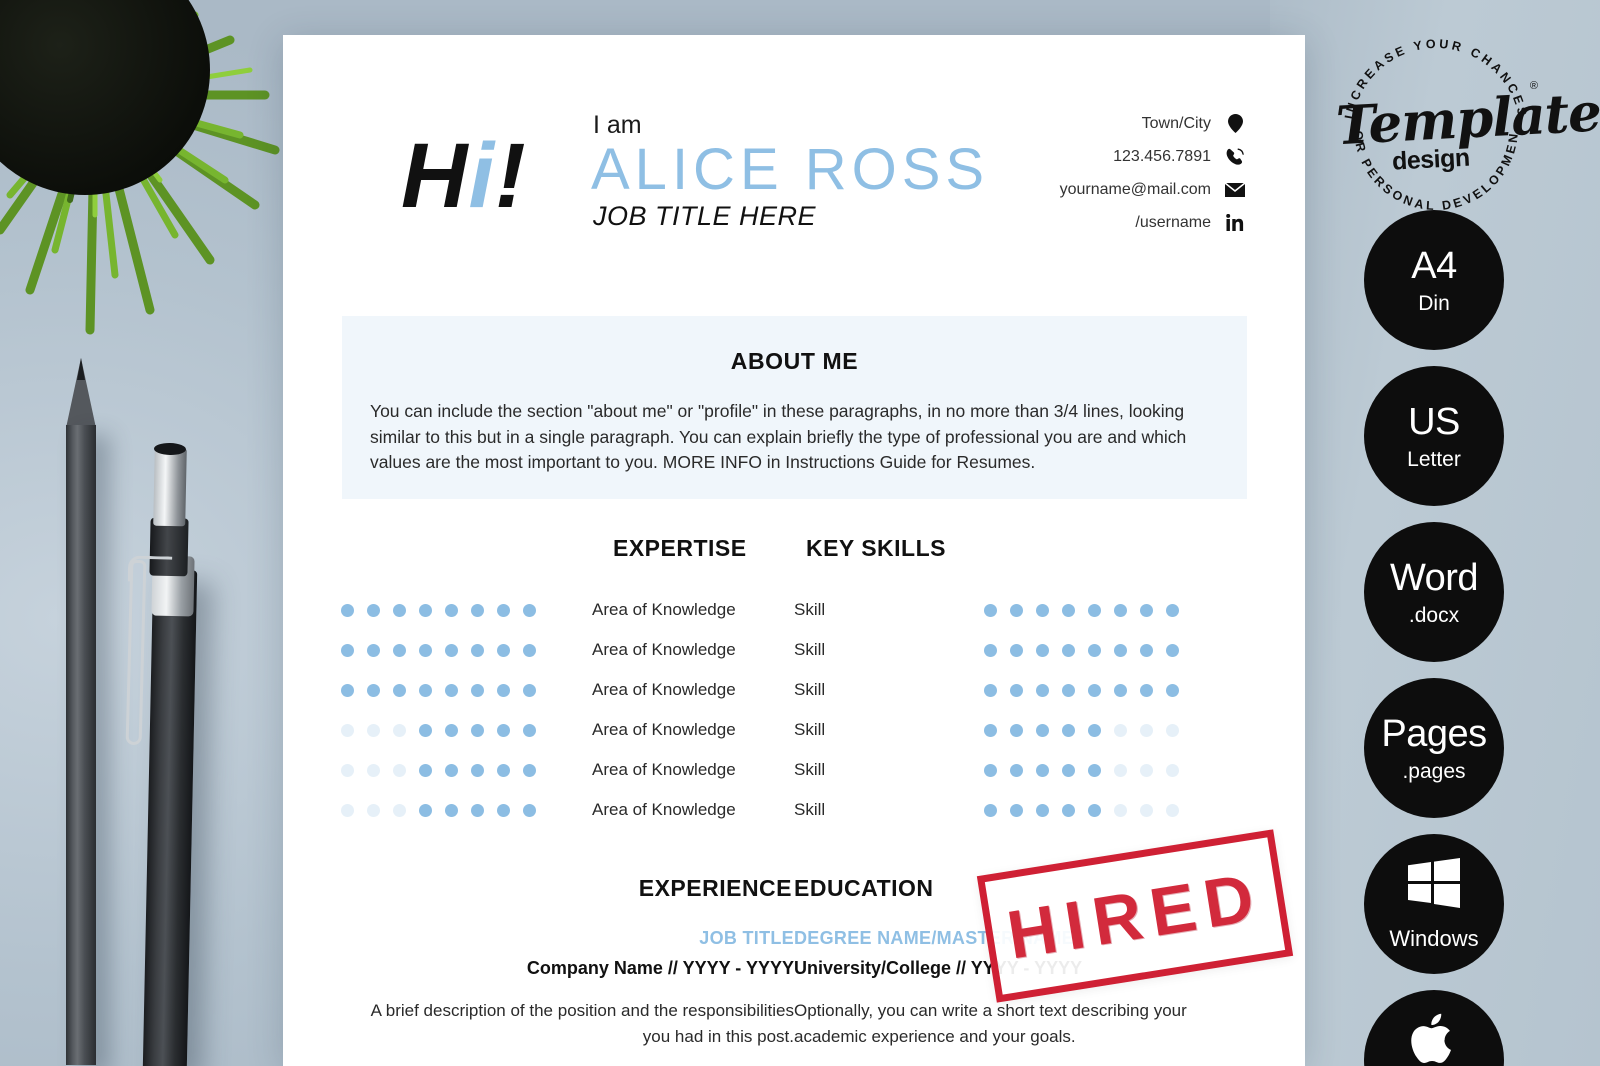 The height and width of the screenshot is (1066, 1600). Describe the element at coordinates (1434, 1028) in the screenshot. I see `badge-macosx: MacOSX` at that location.